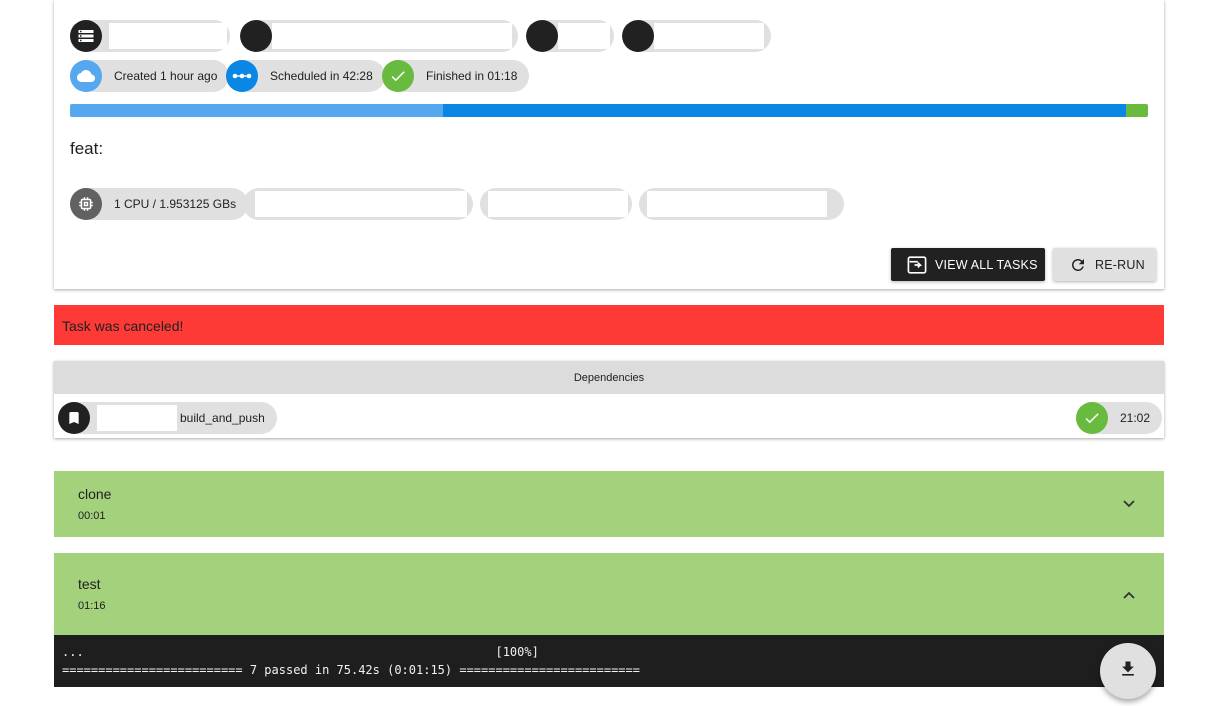 This screenshot has height=706, width=1229. Describe the element at coordinates (256, 36) in the screenshot. I see `branch-icon` at that location.